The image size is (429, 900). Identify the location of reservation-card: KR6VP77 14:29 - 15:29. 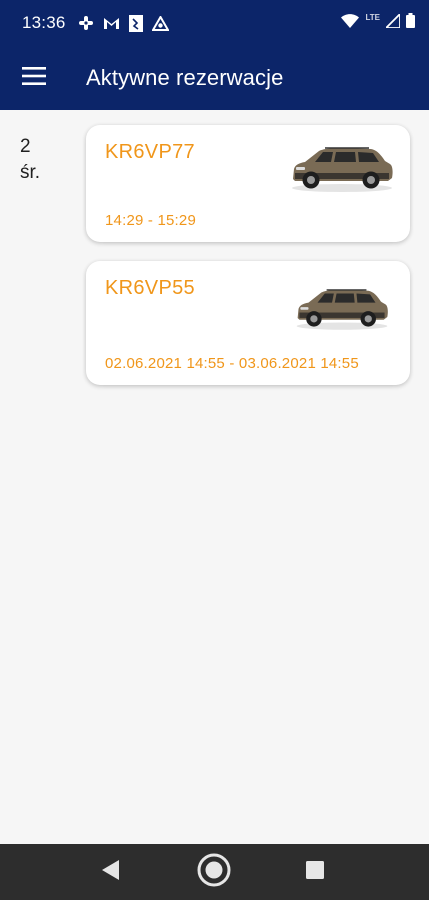
(248, 183).